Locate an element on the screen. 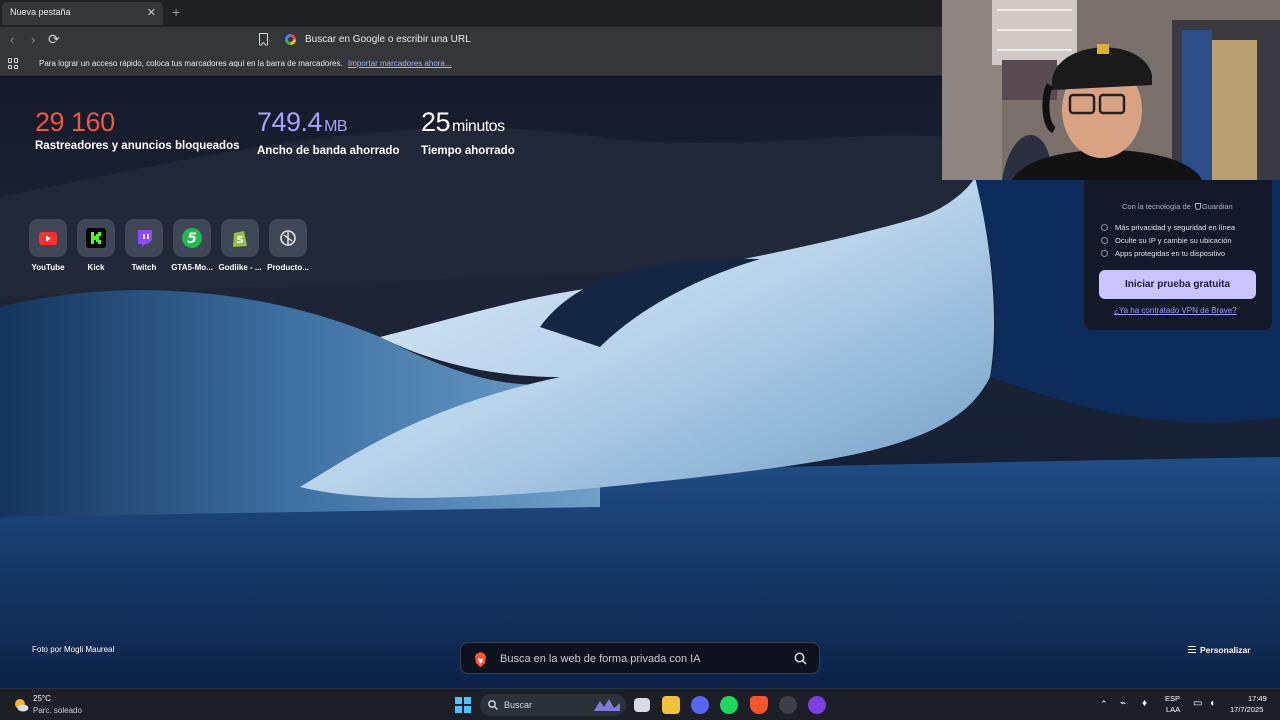  search-highlight-icon is located at coordinates (607, 705).